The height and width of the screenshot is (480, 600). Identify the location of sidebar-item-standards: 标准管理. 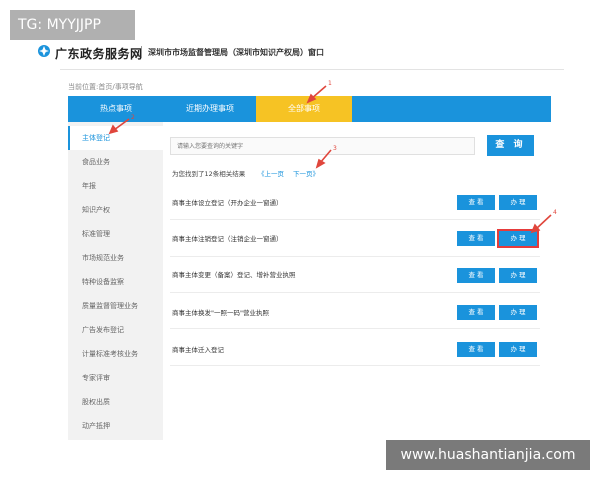
(115, 234).